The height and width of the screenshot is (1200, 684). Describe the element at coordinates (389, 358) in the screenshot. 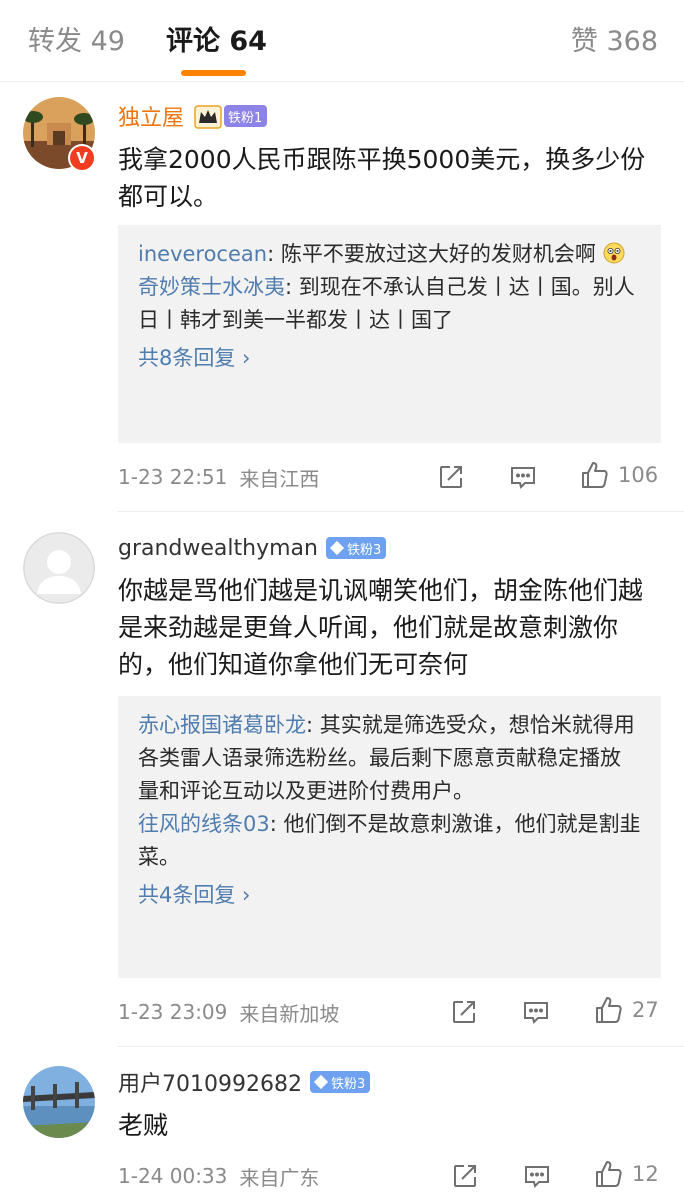

I see `more-replies-link: 共8条回复 ›` at that location.